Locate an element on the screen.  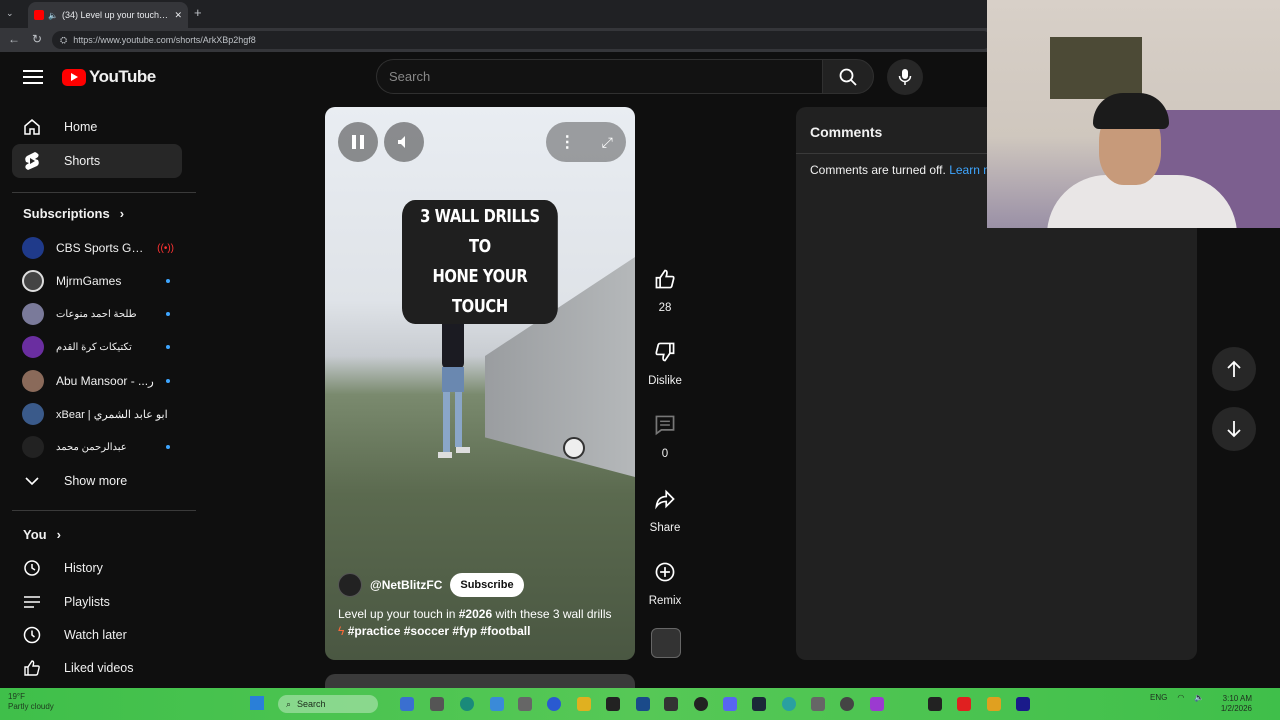
audio-icon: 🔈 is located at coordinates (53, 15).